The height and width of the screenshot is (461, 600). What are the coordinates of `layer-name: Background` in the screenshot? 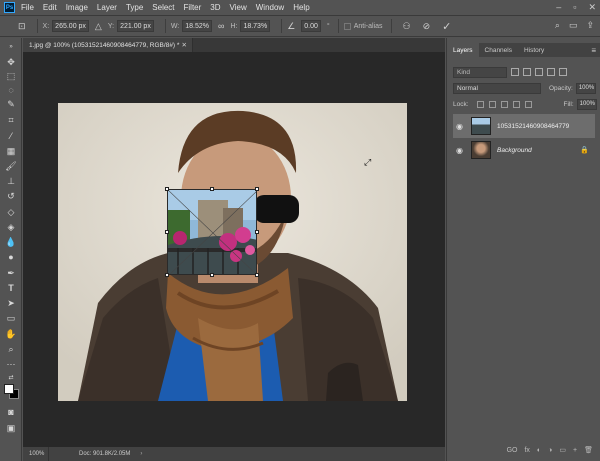 It's located at (514, 150).